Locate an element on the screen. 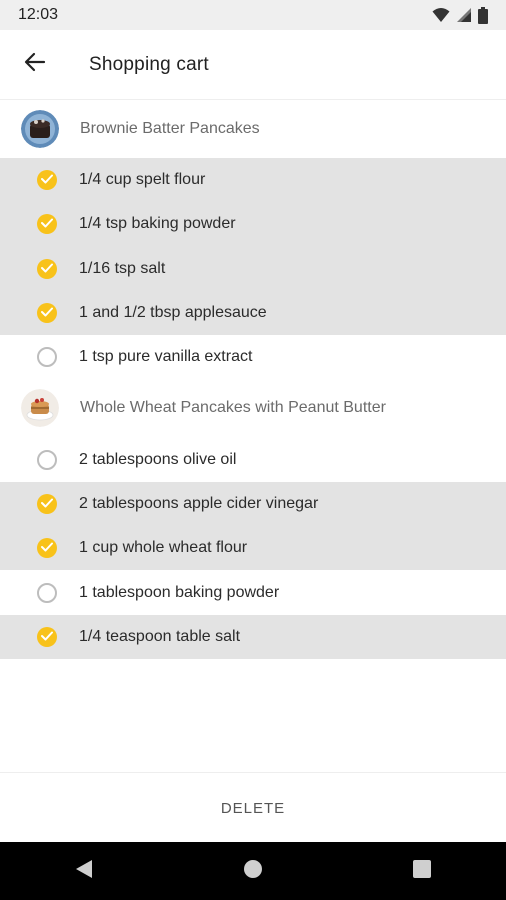 The height and width of the screenshot is (900, 506). ingredient-row: 1/4 teaspoon table salt is located at coordinates (253, 636).